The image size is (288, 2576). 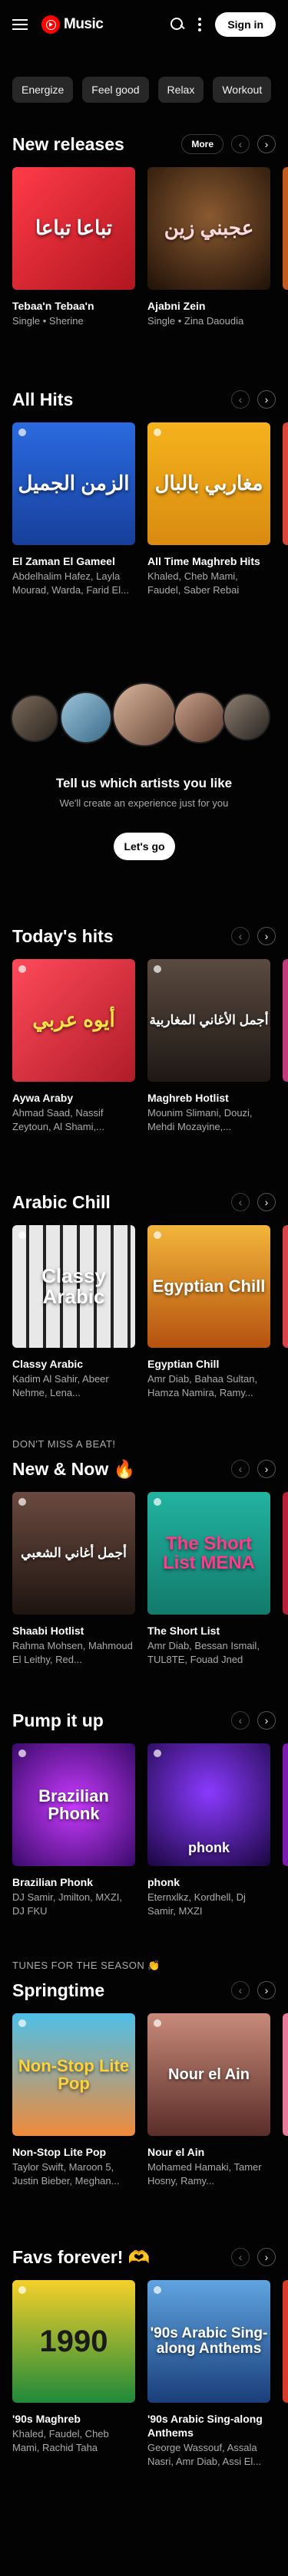 I want to click on playlist-art: 1990, so click(x=73, y=2341).